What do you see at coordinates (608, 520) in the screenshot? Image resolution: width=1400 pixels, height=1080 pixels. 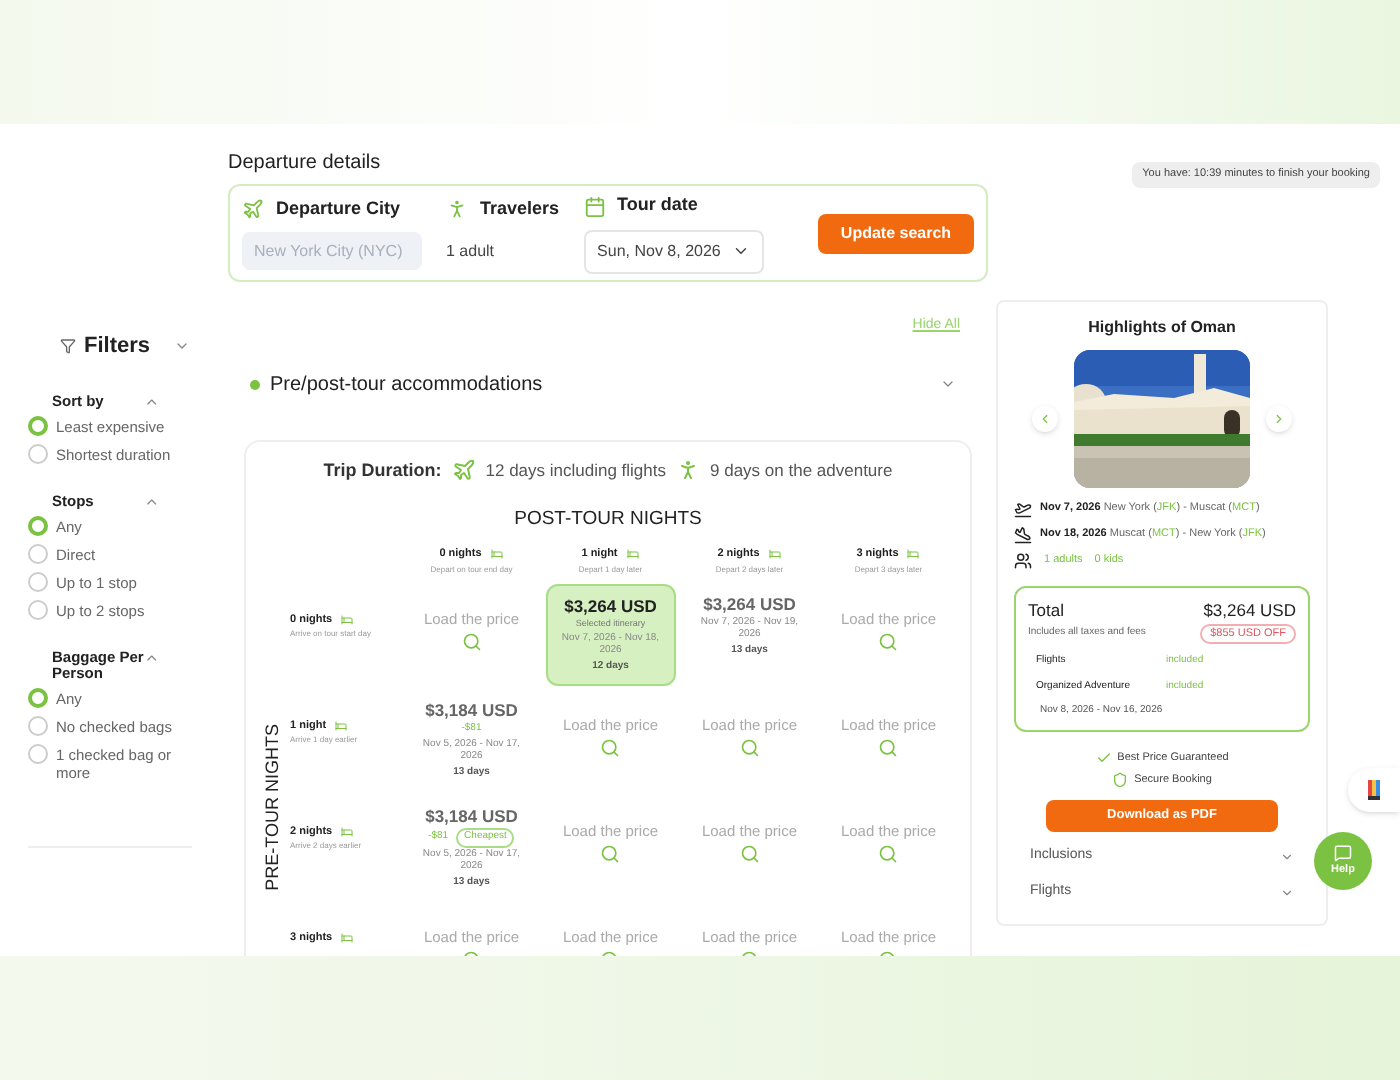 I see `post-tour-title: POST-TOUR NIGHTS` at bounding box center [608, 520].